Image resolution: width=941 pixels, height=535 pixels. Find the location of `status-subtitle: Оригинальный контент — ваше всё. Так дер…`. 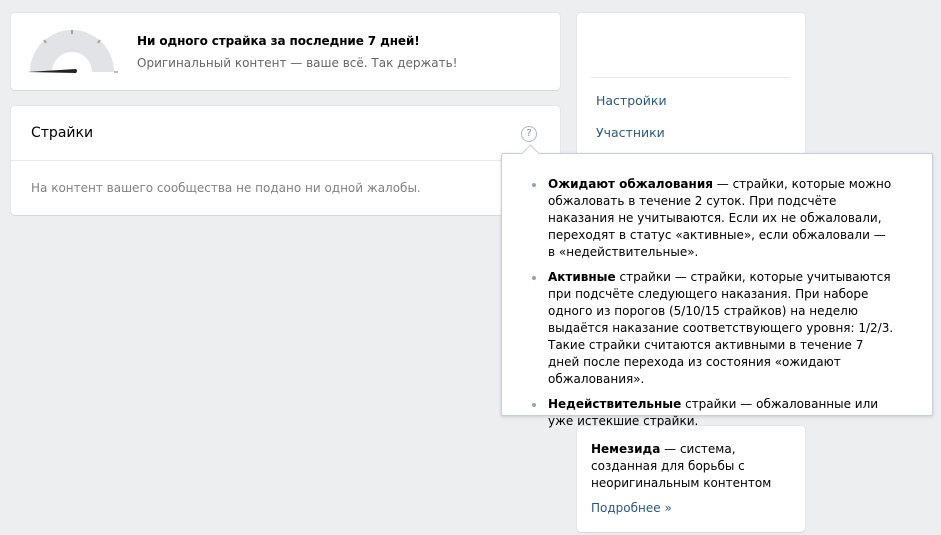

status-subtitle: Оригинальный контент — ваше всё. Так дер… is located at coordinates (297, 63).